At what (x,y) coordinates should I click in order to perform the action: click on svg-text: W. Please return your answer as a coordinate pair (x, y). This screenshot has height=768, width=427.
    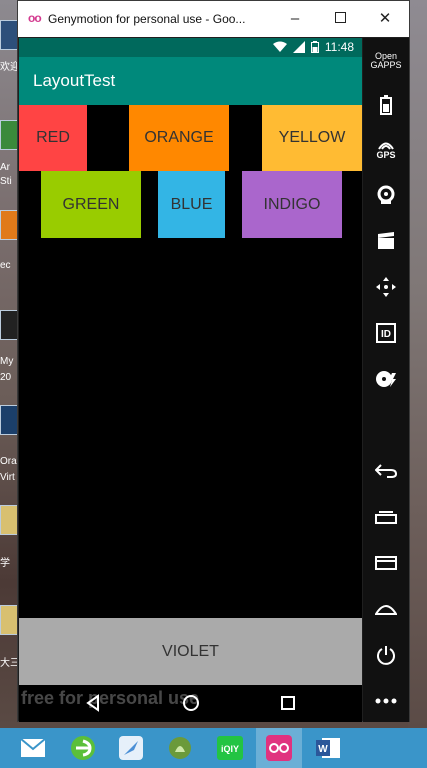
    Looking at the image, I should click on (323, 749).